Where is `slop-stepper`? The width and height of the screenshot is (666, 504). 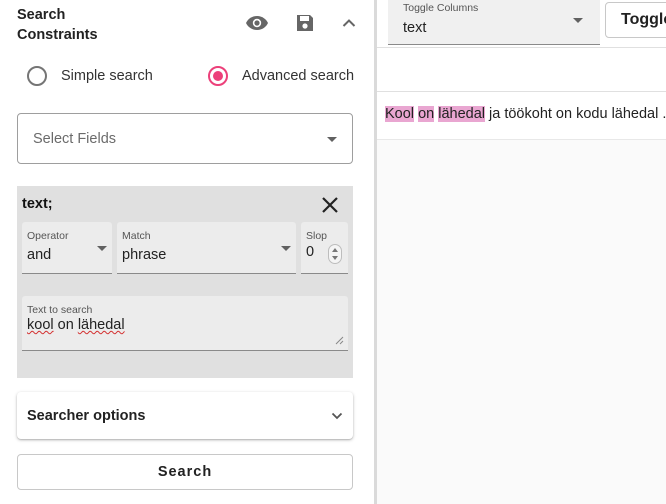 slop-stepper is located at coordinates (335, 254).